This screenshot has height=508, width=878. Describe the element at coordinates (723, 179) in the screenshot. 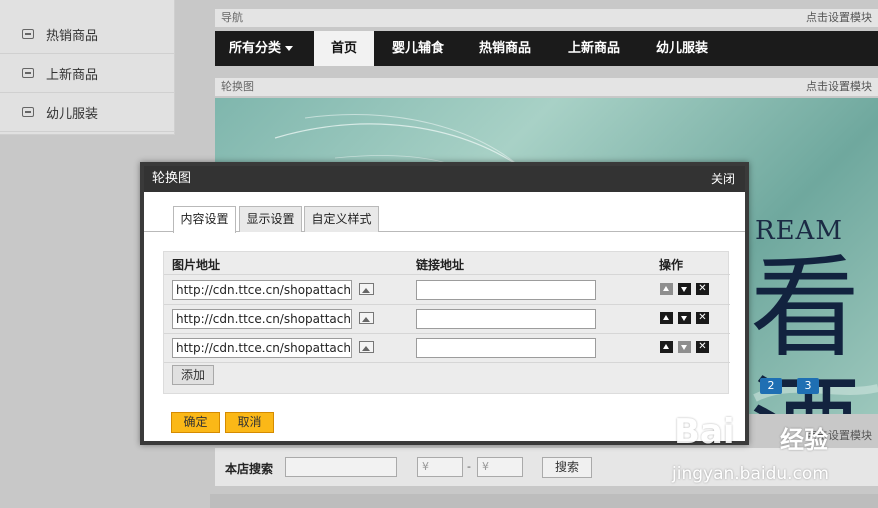

I see `dialog-close-button: 关闭` at that location.